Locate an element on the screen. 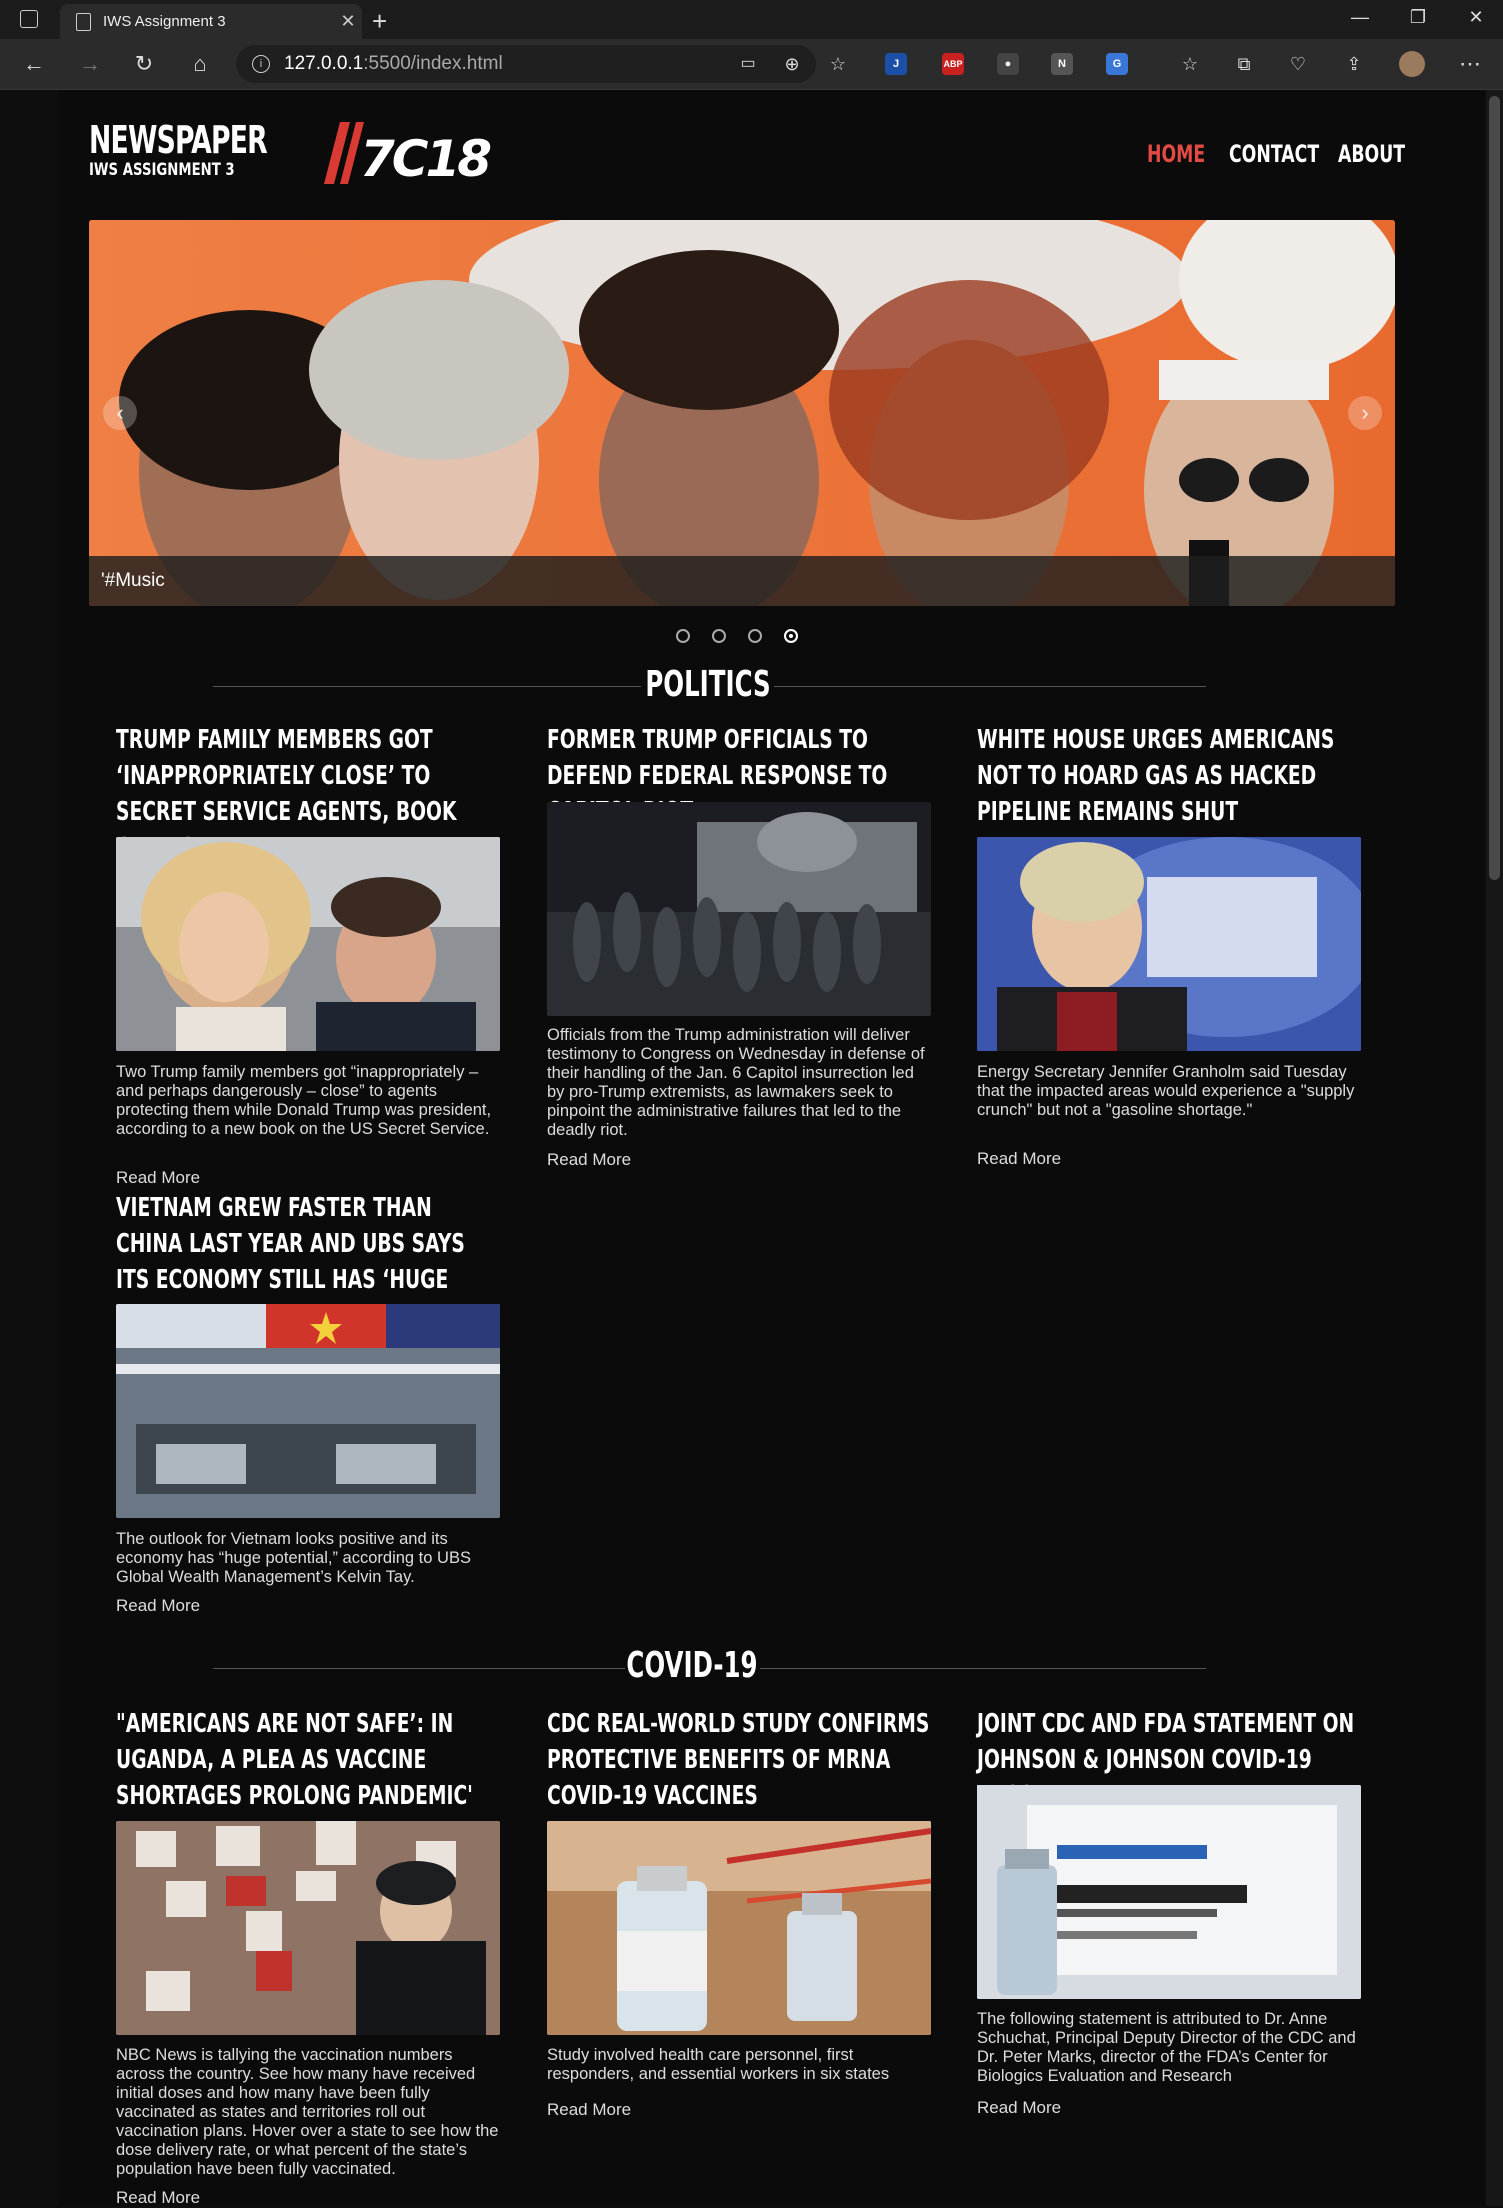 The image size is (1503, 2208). home-button: ⌂ is located at coordinates (200, 64).